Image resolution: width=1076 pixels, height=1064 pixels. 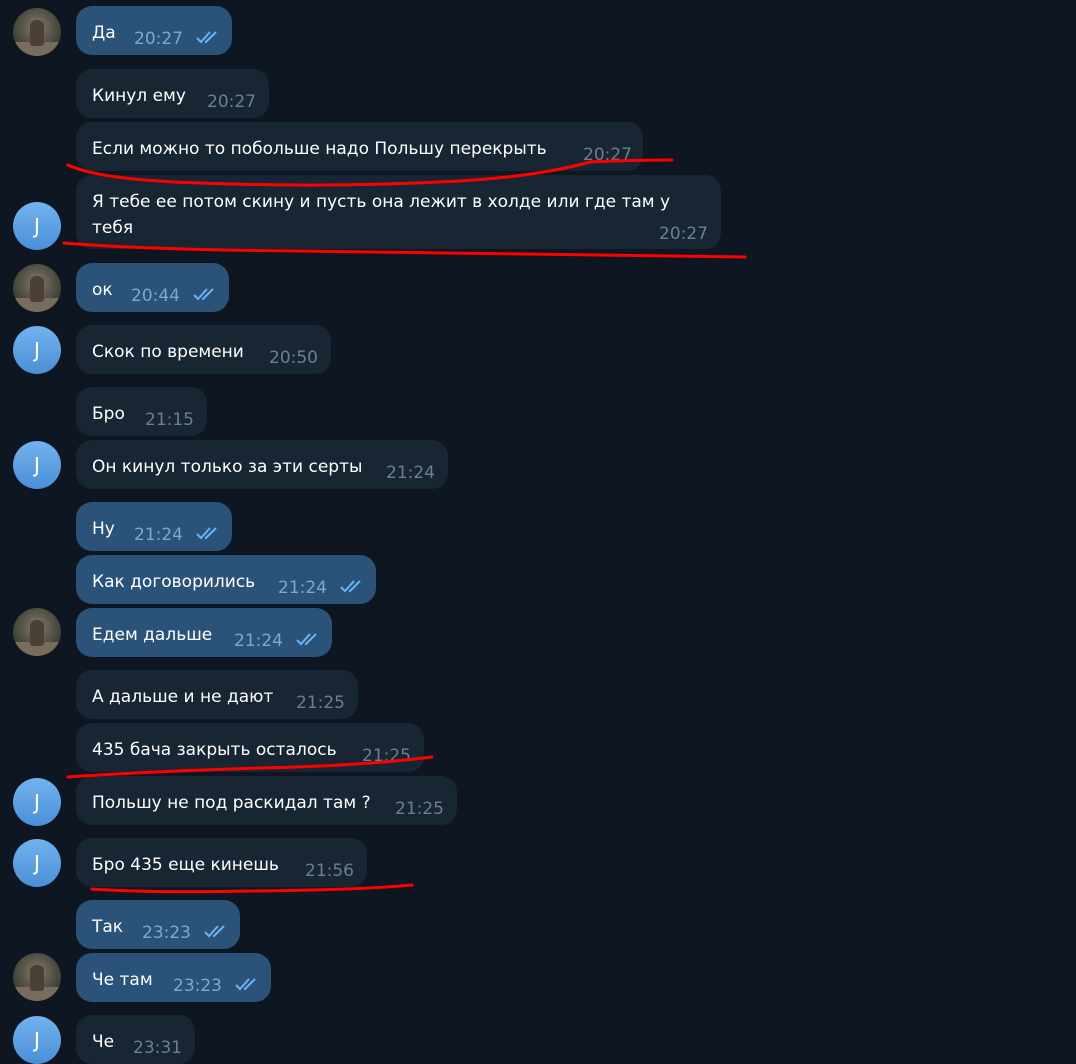 I want to click on message-text: 435 бача закрыть осталось, so click(x=214, y=750).